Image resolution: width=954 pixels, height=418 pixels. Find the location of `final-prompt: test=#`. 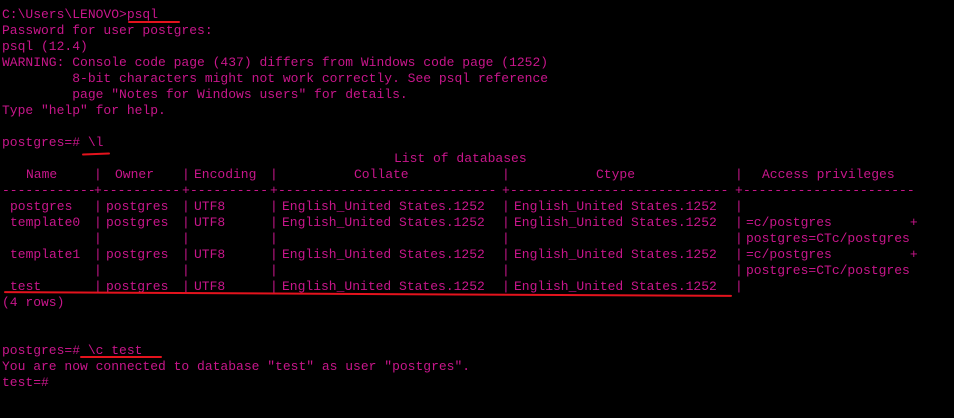

final-prompt: test=# is located at coordinates (477, 383).